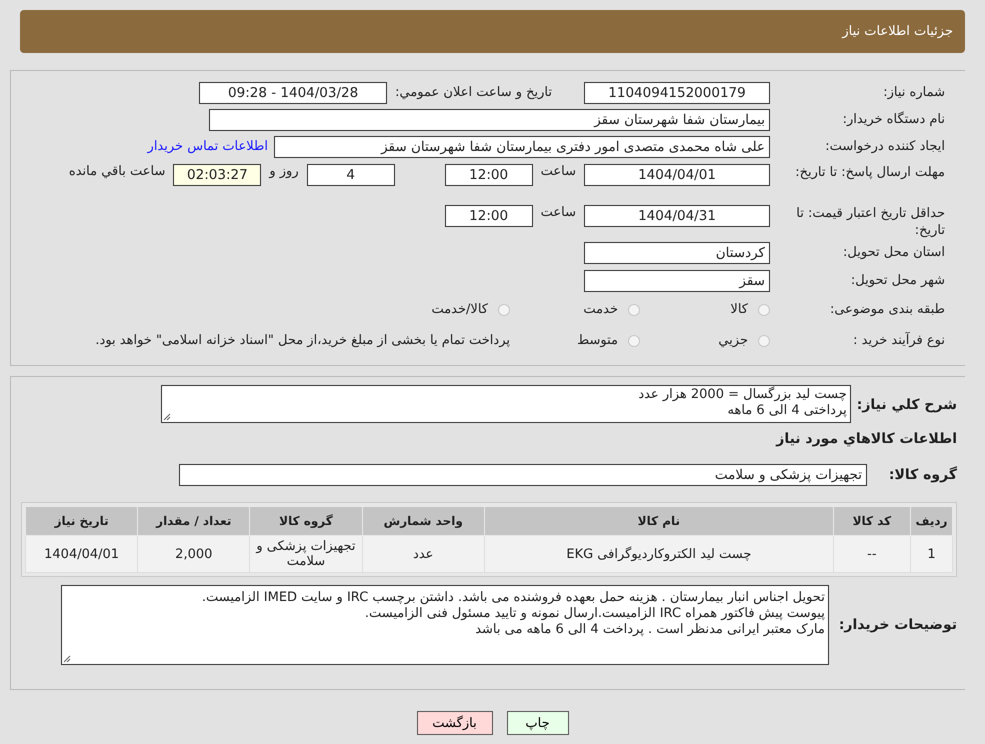 This screenshot has width=985, height=744. What do you see at coordinates (600, 309) in the screenshot?
I see `option-label: خدمت` at bounding box center [600, 309].